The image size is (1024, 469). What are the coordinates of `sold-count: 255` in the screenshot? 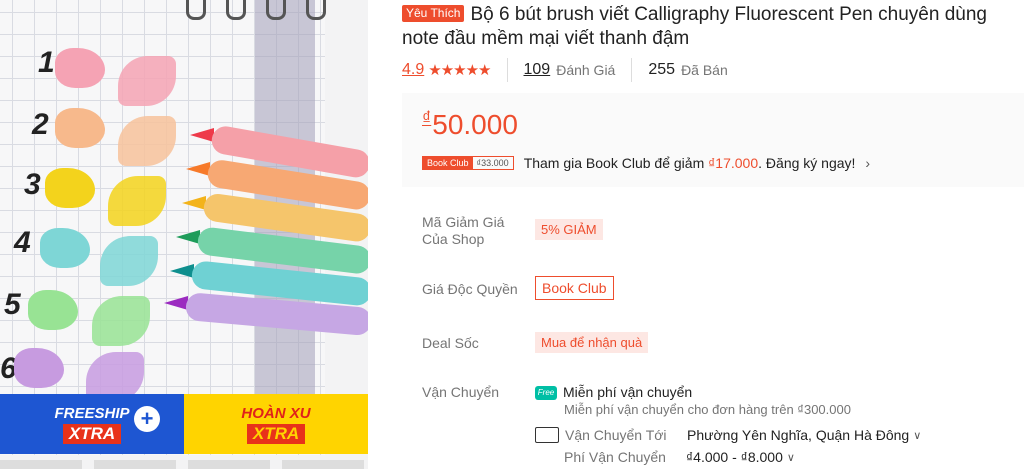 It's located at (662, 69).